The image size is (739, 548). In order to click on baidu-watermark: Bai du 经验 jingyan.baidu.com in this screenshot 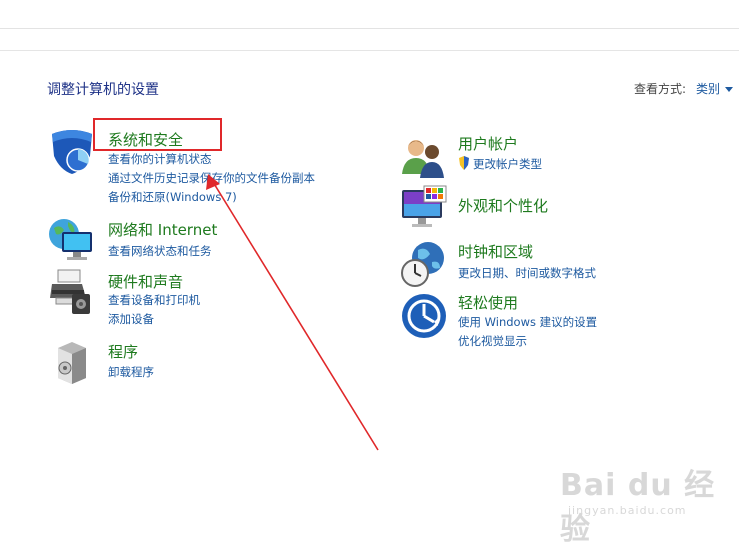, I will do `click(649, 504)`.